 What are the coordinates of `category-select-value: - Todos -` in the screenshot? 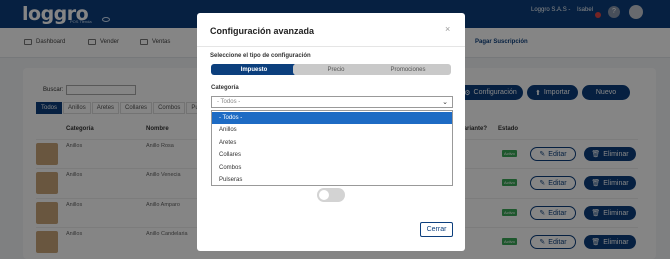 It's located at (229, 102).